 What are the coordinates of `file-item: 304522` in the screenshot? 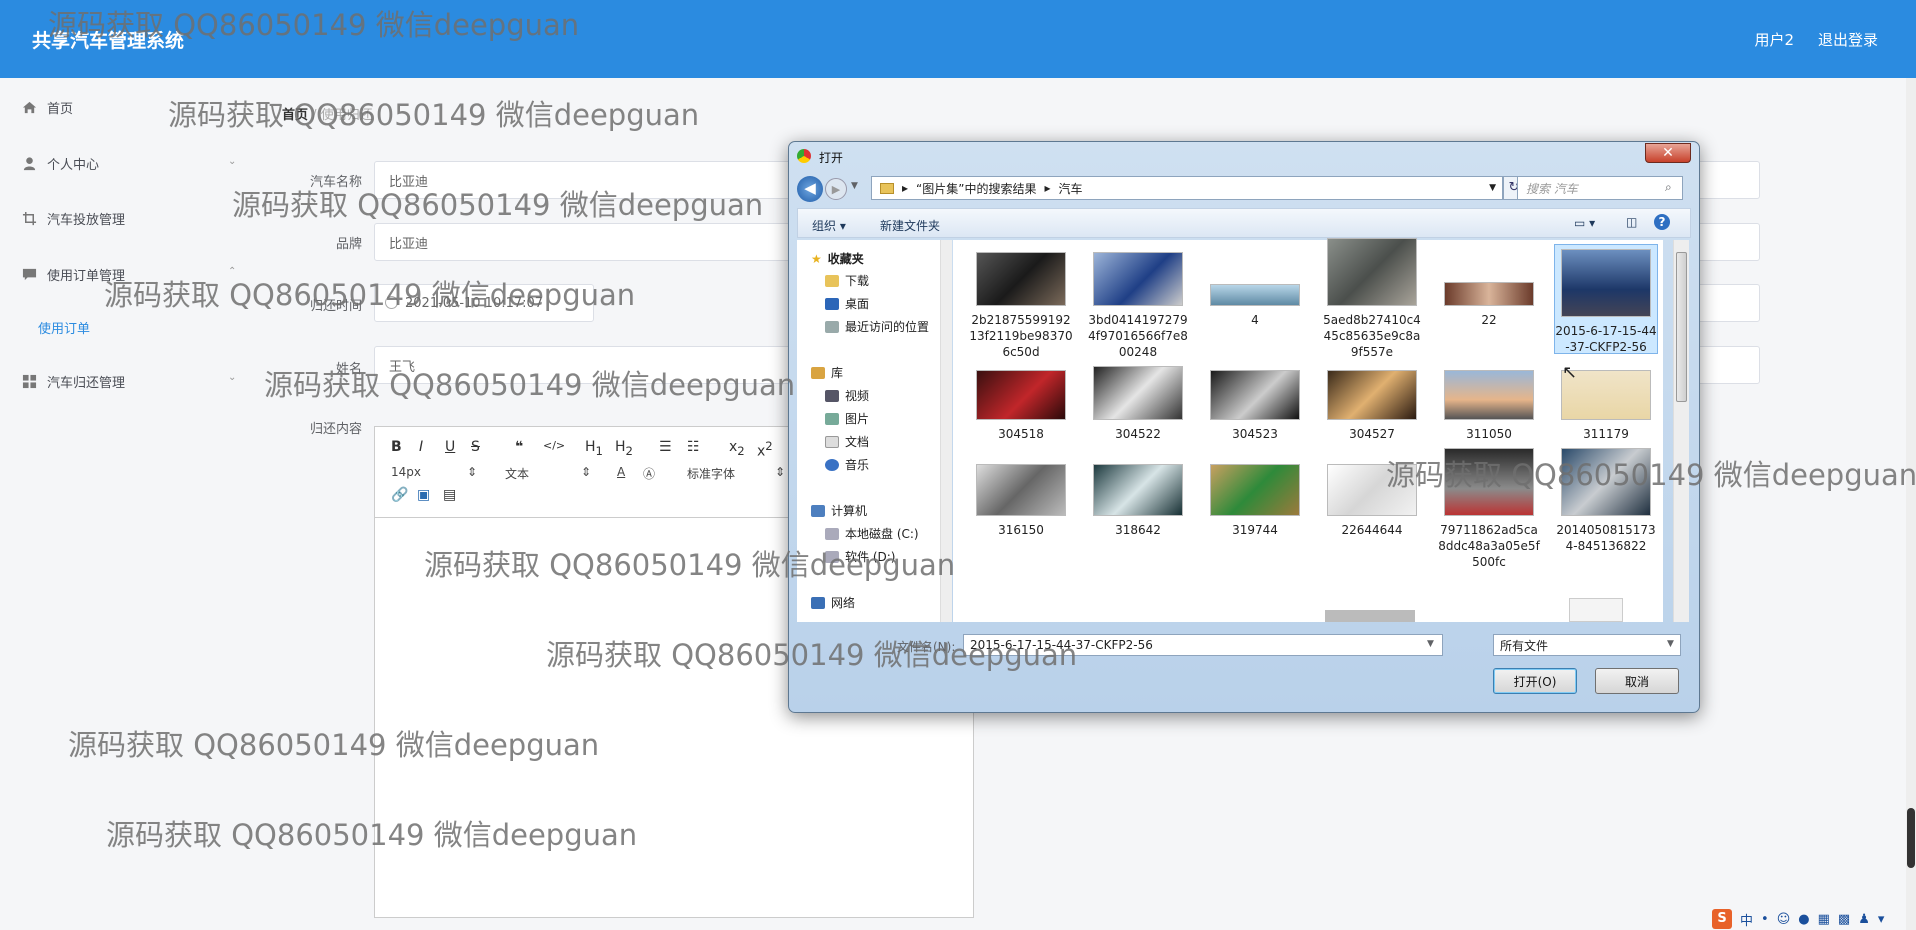 It's located at (1138, 403).